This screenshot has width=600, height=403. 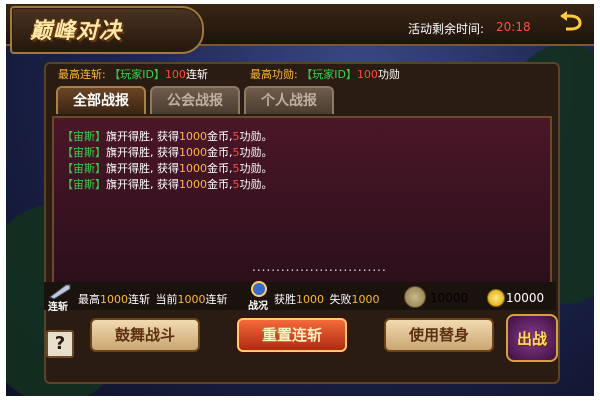 I want to click on merit-unit: 功勋, so click(x=388, y=74).